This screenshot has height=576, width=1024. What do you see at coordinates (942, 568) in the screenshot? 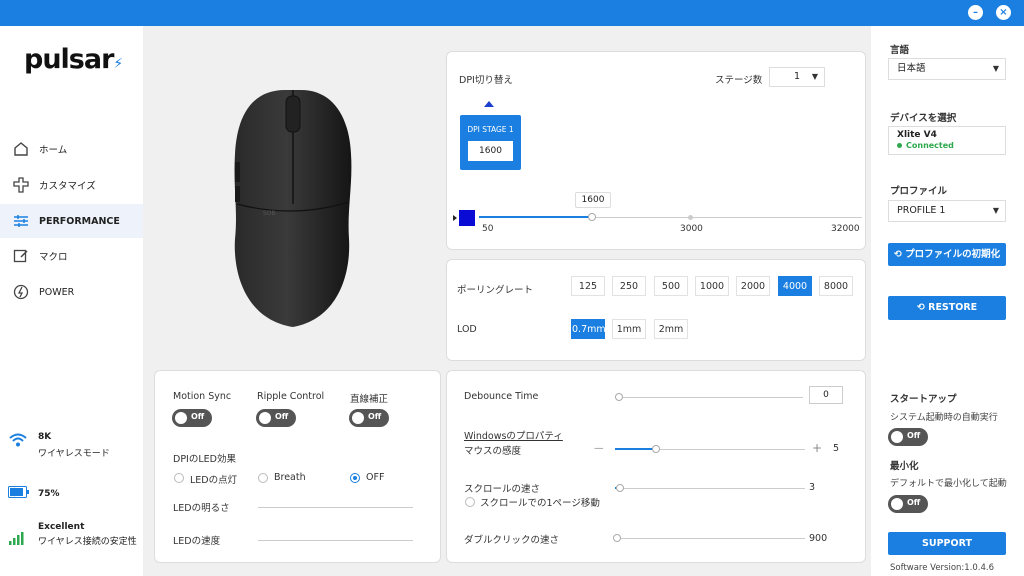
I see `software-version: Software Version:1.0.4.6` at bounding box center [942, 568].